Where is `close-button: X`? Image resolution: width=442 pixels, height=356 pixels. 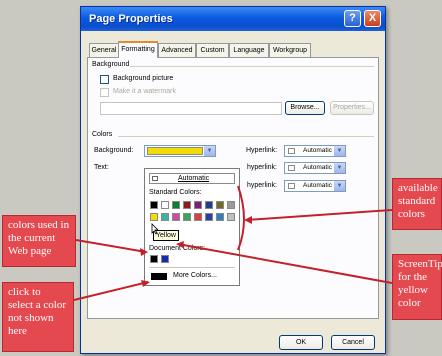 close-button: X is located at coordinates (372, 18).